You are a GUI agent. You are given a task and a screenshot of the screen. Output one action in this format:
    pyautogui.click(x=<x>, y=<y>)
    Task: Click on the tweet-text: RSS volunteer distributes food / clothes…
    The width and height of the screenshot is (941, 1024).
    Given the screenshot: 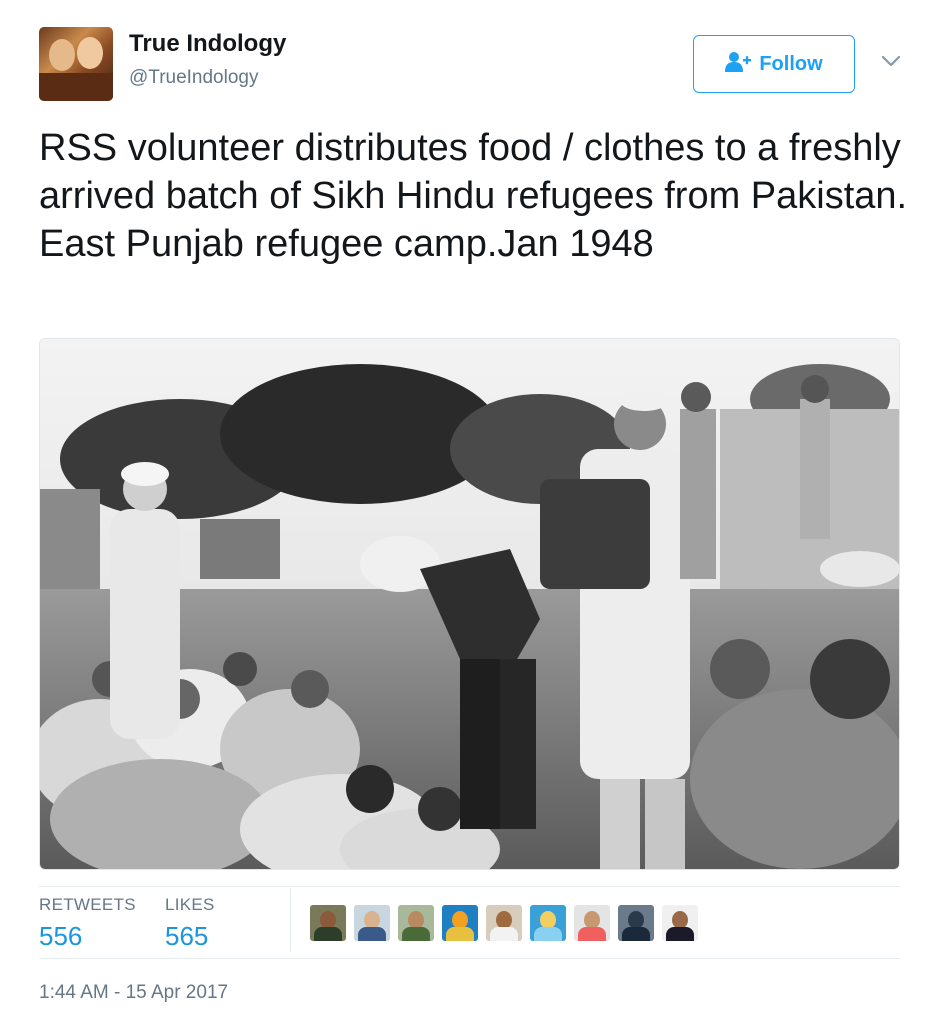 What is the action you would take?
    pyautogui.click(x=473, y=196)
    